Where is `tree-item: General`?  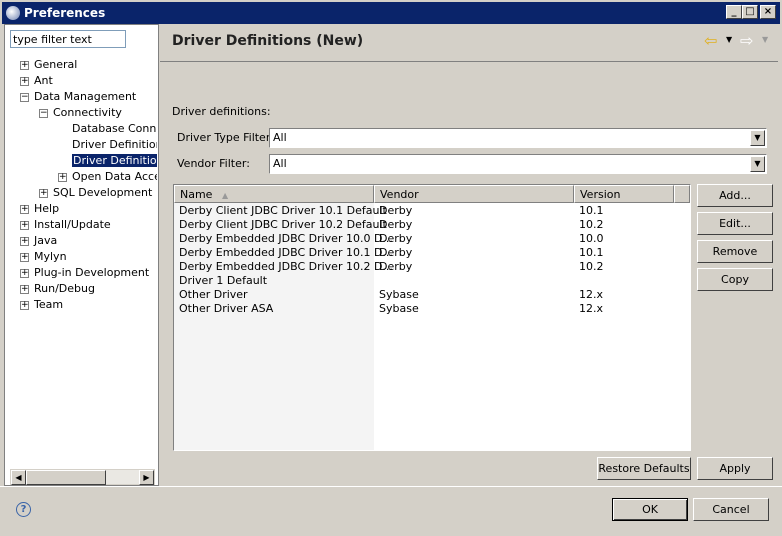 tree-item: General is located at coordinates (55, 65).